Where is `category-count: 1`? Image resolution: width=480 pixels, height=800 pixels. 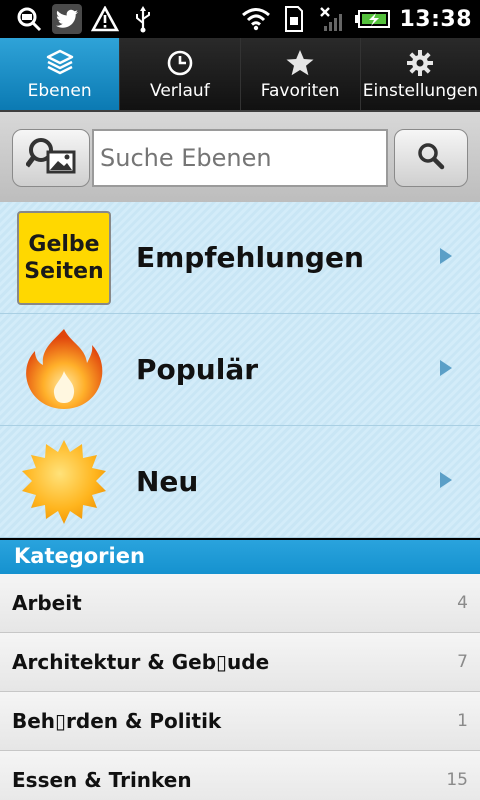
category-count: 1 is located at coordinates (462, 721).